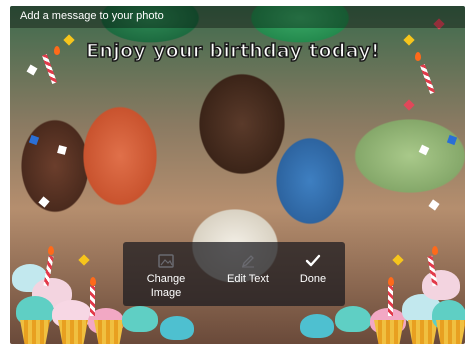 The image size is (466, 344). Describe the element at coordinates (92, 16) in the screenshot. I see `instruction-text: Add a message to your photo` at that location.